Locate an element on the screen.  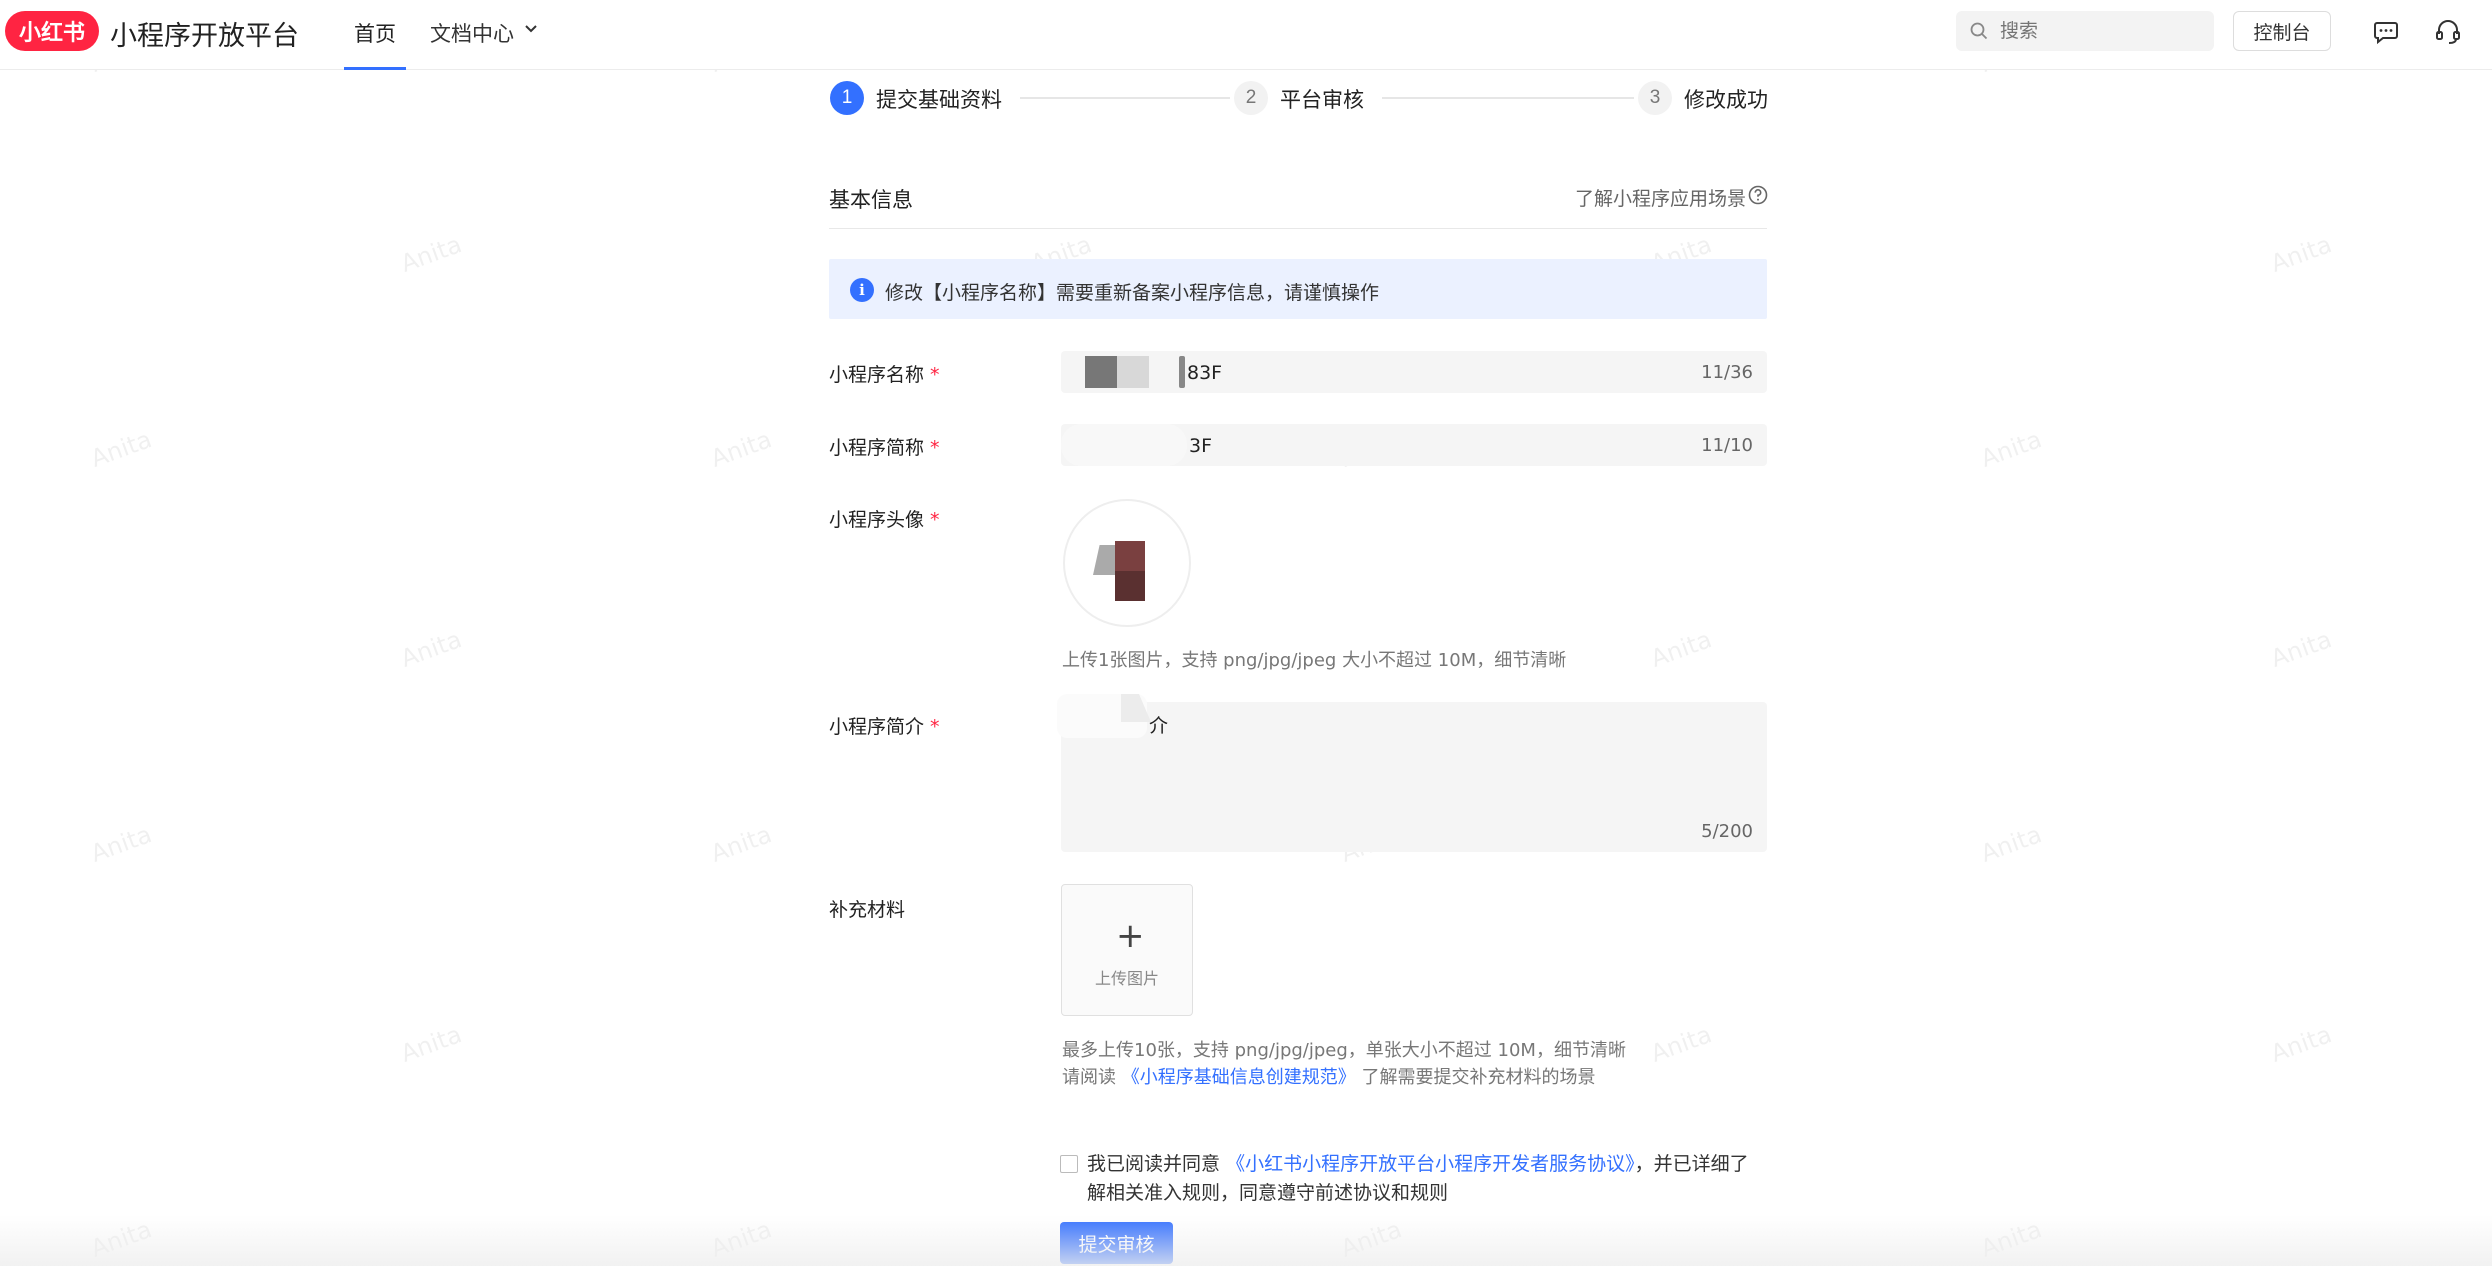
help-icon is located at coordinates (1758, 195).